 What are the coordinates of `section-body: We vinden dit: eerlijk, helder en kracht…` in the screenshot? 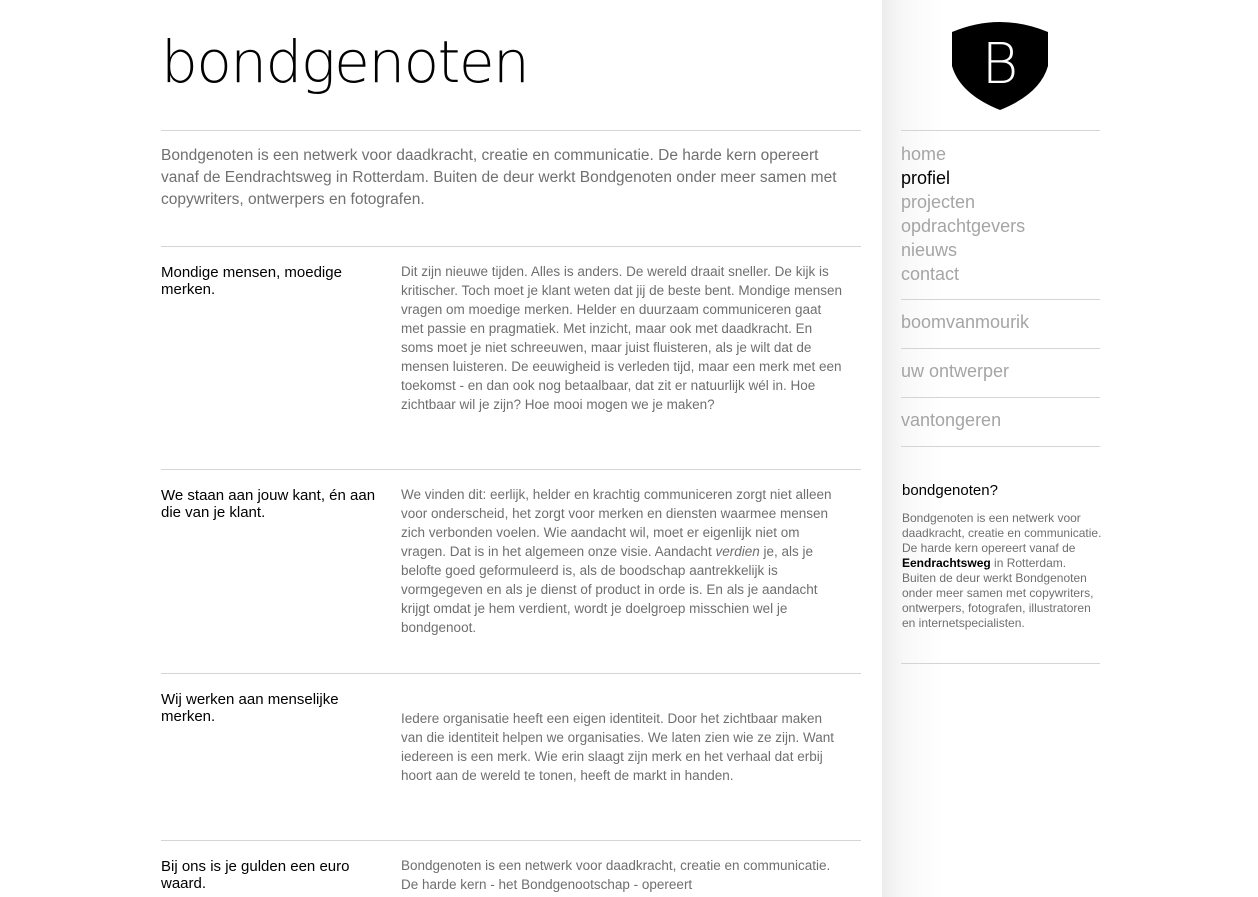 It's located at (623, 561).